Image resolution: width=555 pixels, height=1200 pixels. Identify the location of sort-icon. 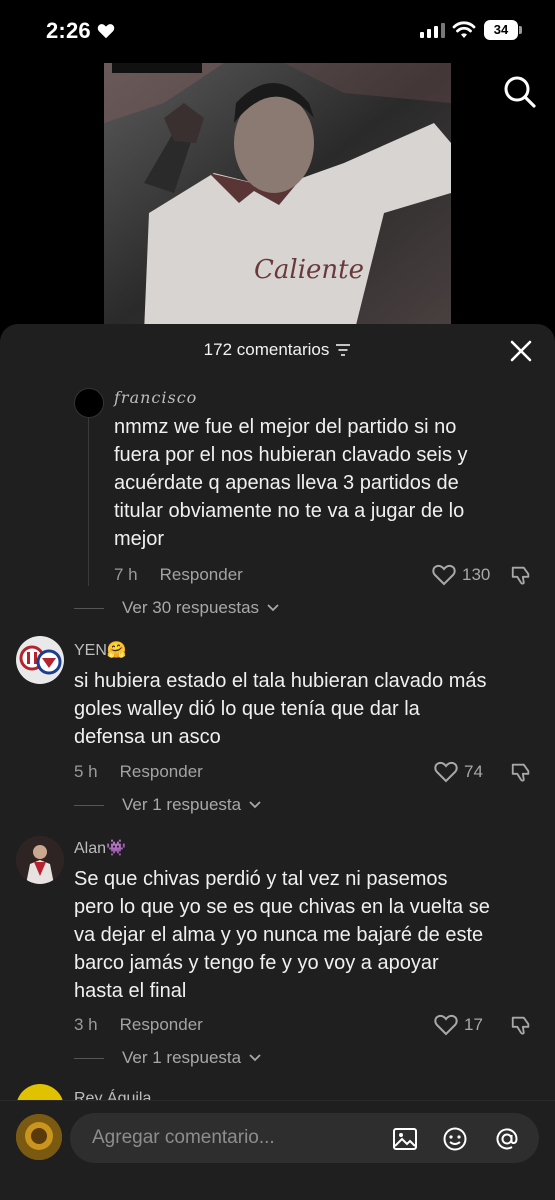
(343, 350).